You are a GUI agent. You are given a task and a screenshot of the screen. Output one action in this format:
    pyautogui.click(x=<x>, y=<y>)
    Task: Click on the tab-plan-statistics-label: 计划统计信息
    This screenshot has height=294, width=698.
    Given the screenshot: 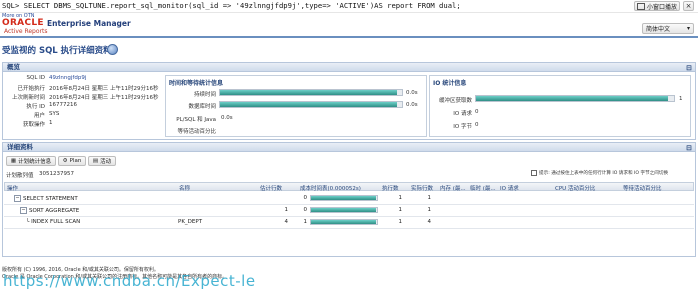 What is the action you would take?
    pyautogui.click(x=35, y=162)
    